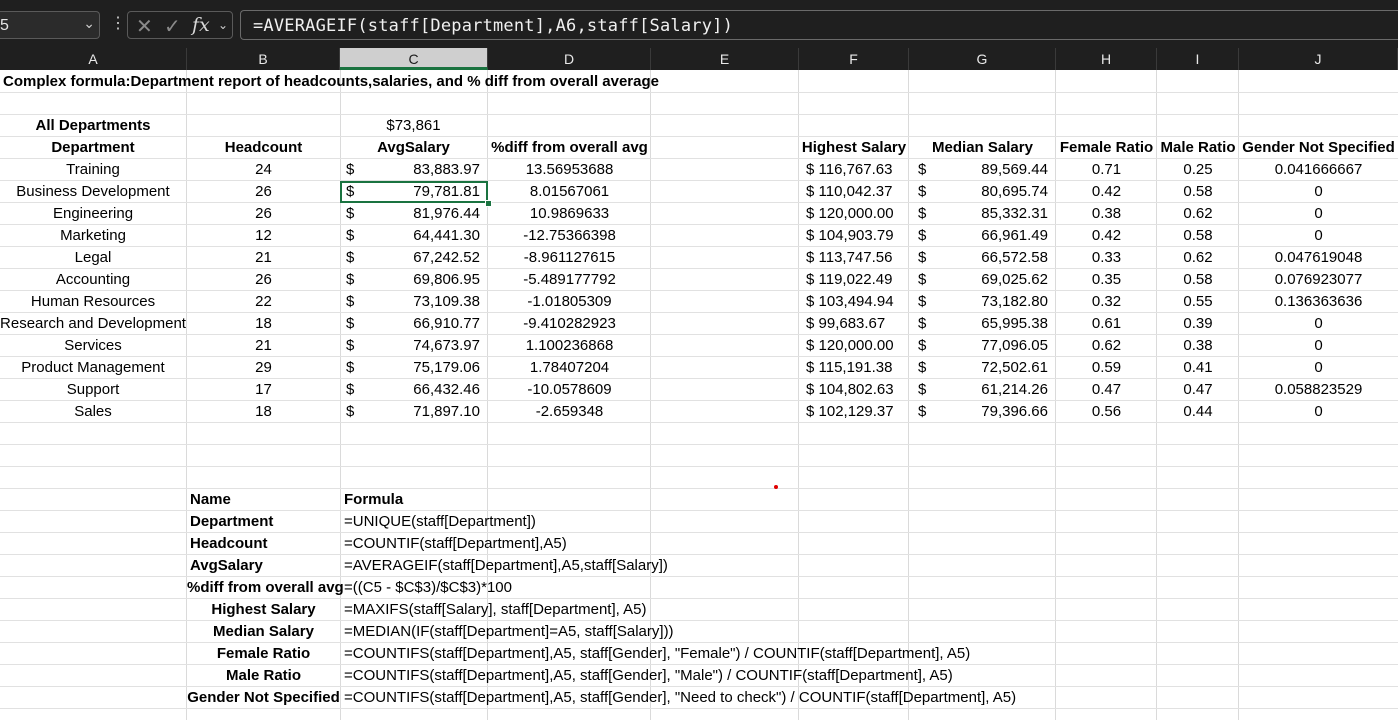 The image size is (1398, 720). I want to click on highest-salary-cell: $ 104,903.79, so click(854, 236).